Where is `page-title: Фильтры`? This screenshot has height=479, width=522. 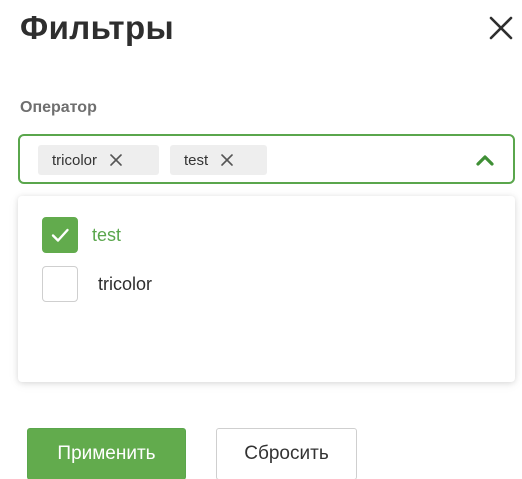 page-title: Фильтры is located at coordinates (97, 27).